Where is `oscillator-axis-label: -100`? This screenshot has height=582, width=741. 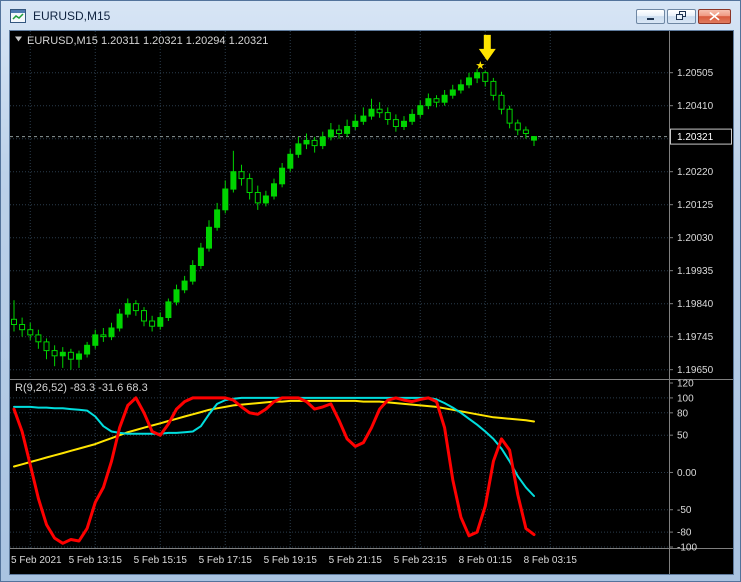 oscillator-axis-label: -100 is located at coordinates (687, 548).